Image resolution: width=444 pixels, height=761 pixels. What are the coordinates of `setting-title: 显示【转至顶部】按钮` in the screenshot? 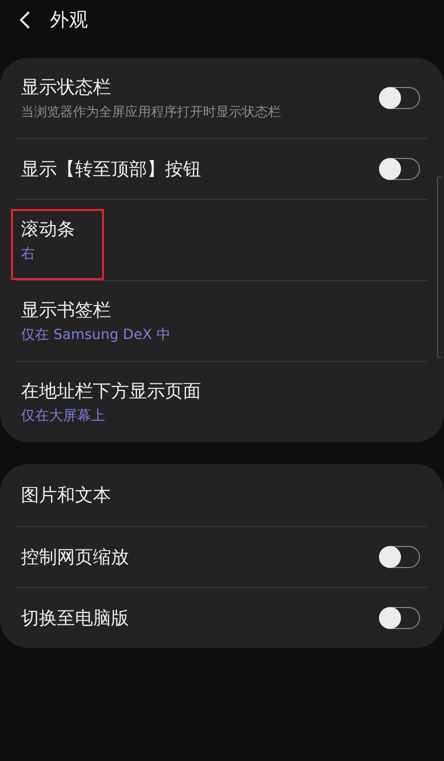 It's located at (111, 169).